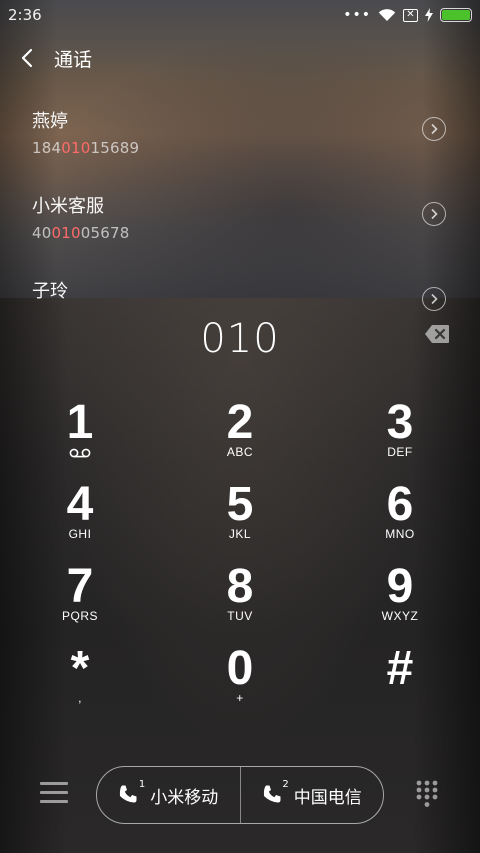 This screenshot has height=853, width=480. I want to click on key-digit: 8, so click(240, 586).